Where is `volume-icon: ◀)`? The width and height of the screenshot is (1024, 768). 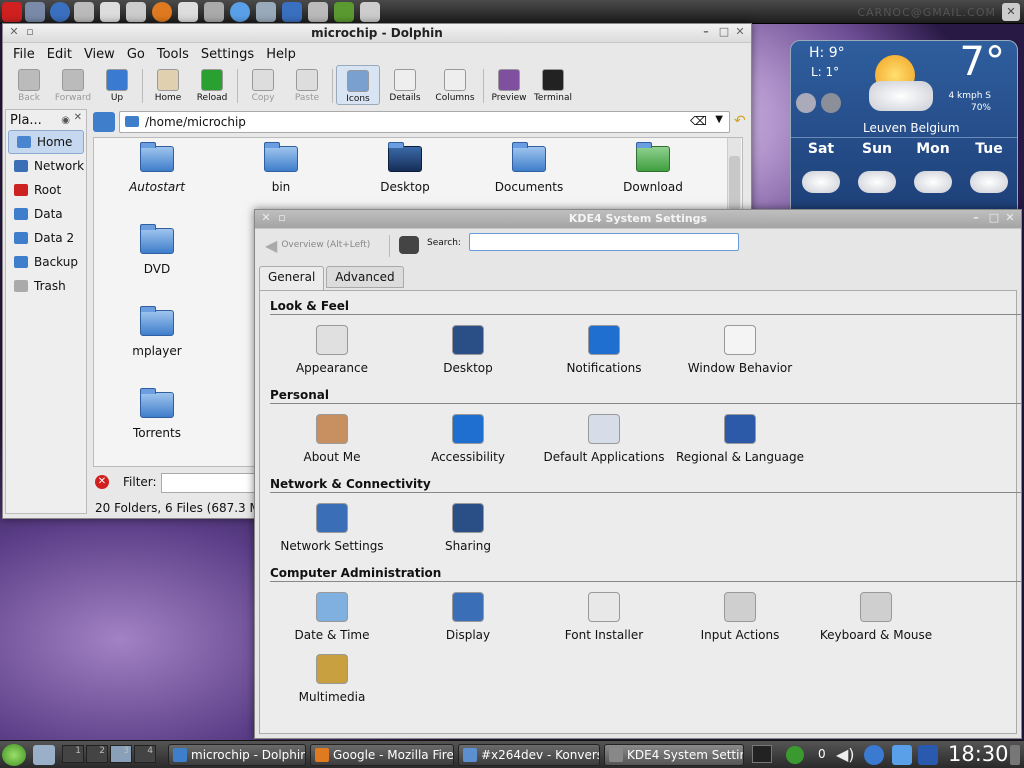 volume-icon: ◀) is located at coordinates (845, 754).